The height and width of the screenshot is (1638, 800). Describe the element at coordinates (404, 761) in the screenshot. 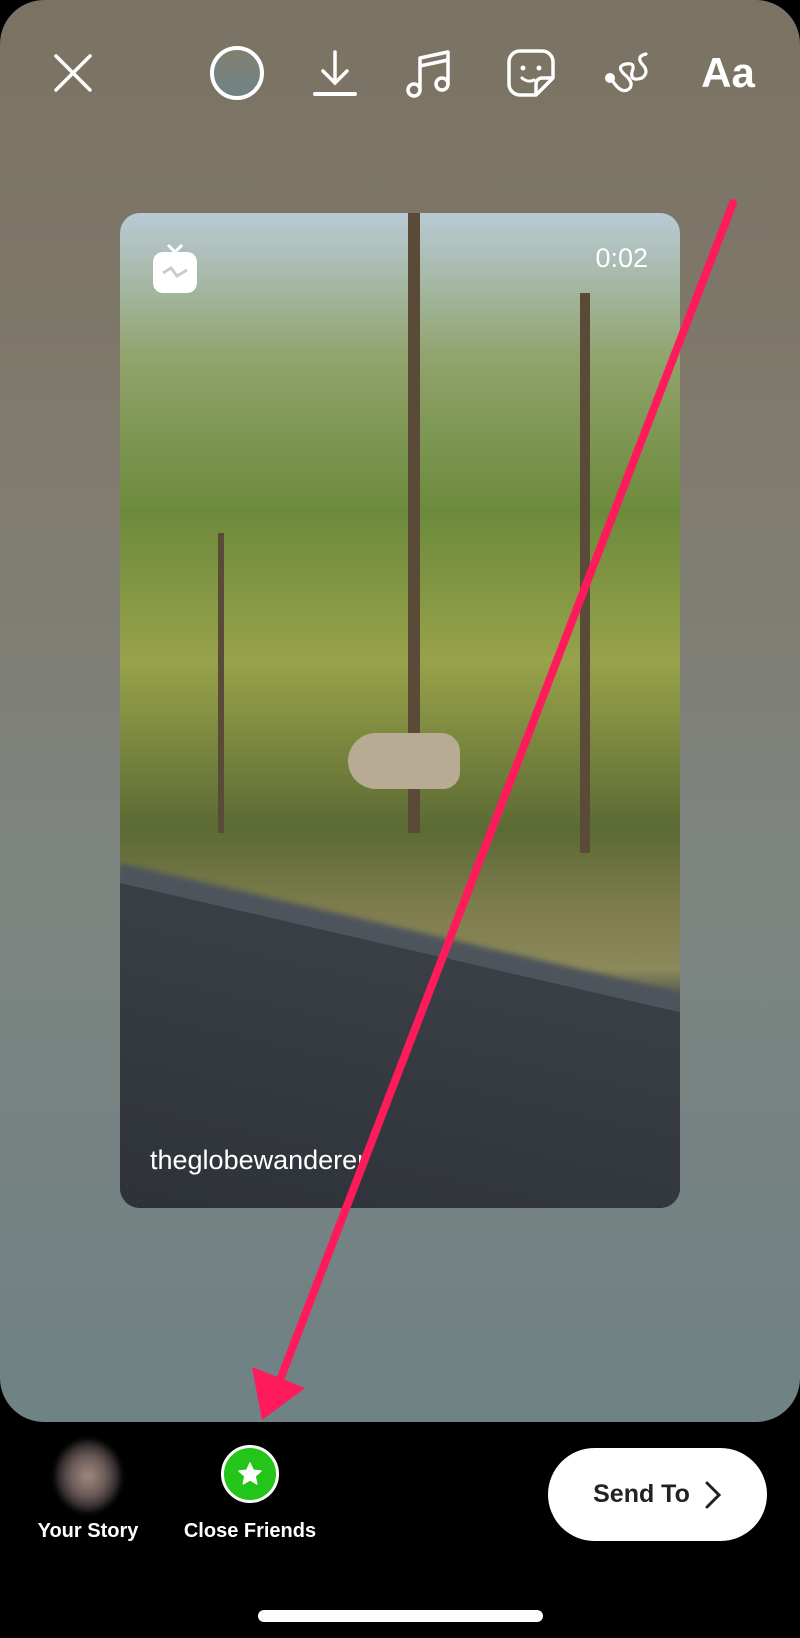

I see `elk` at that location.